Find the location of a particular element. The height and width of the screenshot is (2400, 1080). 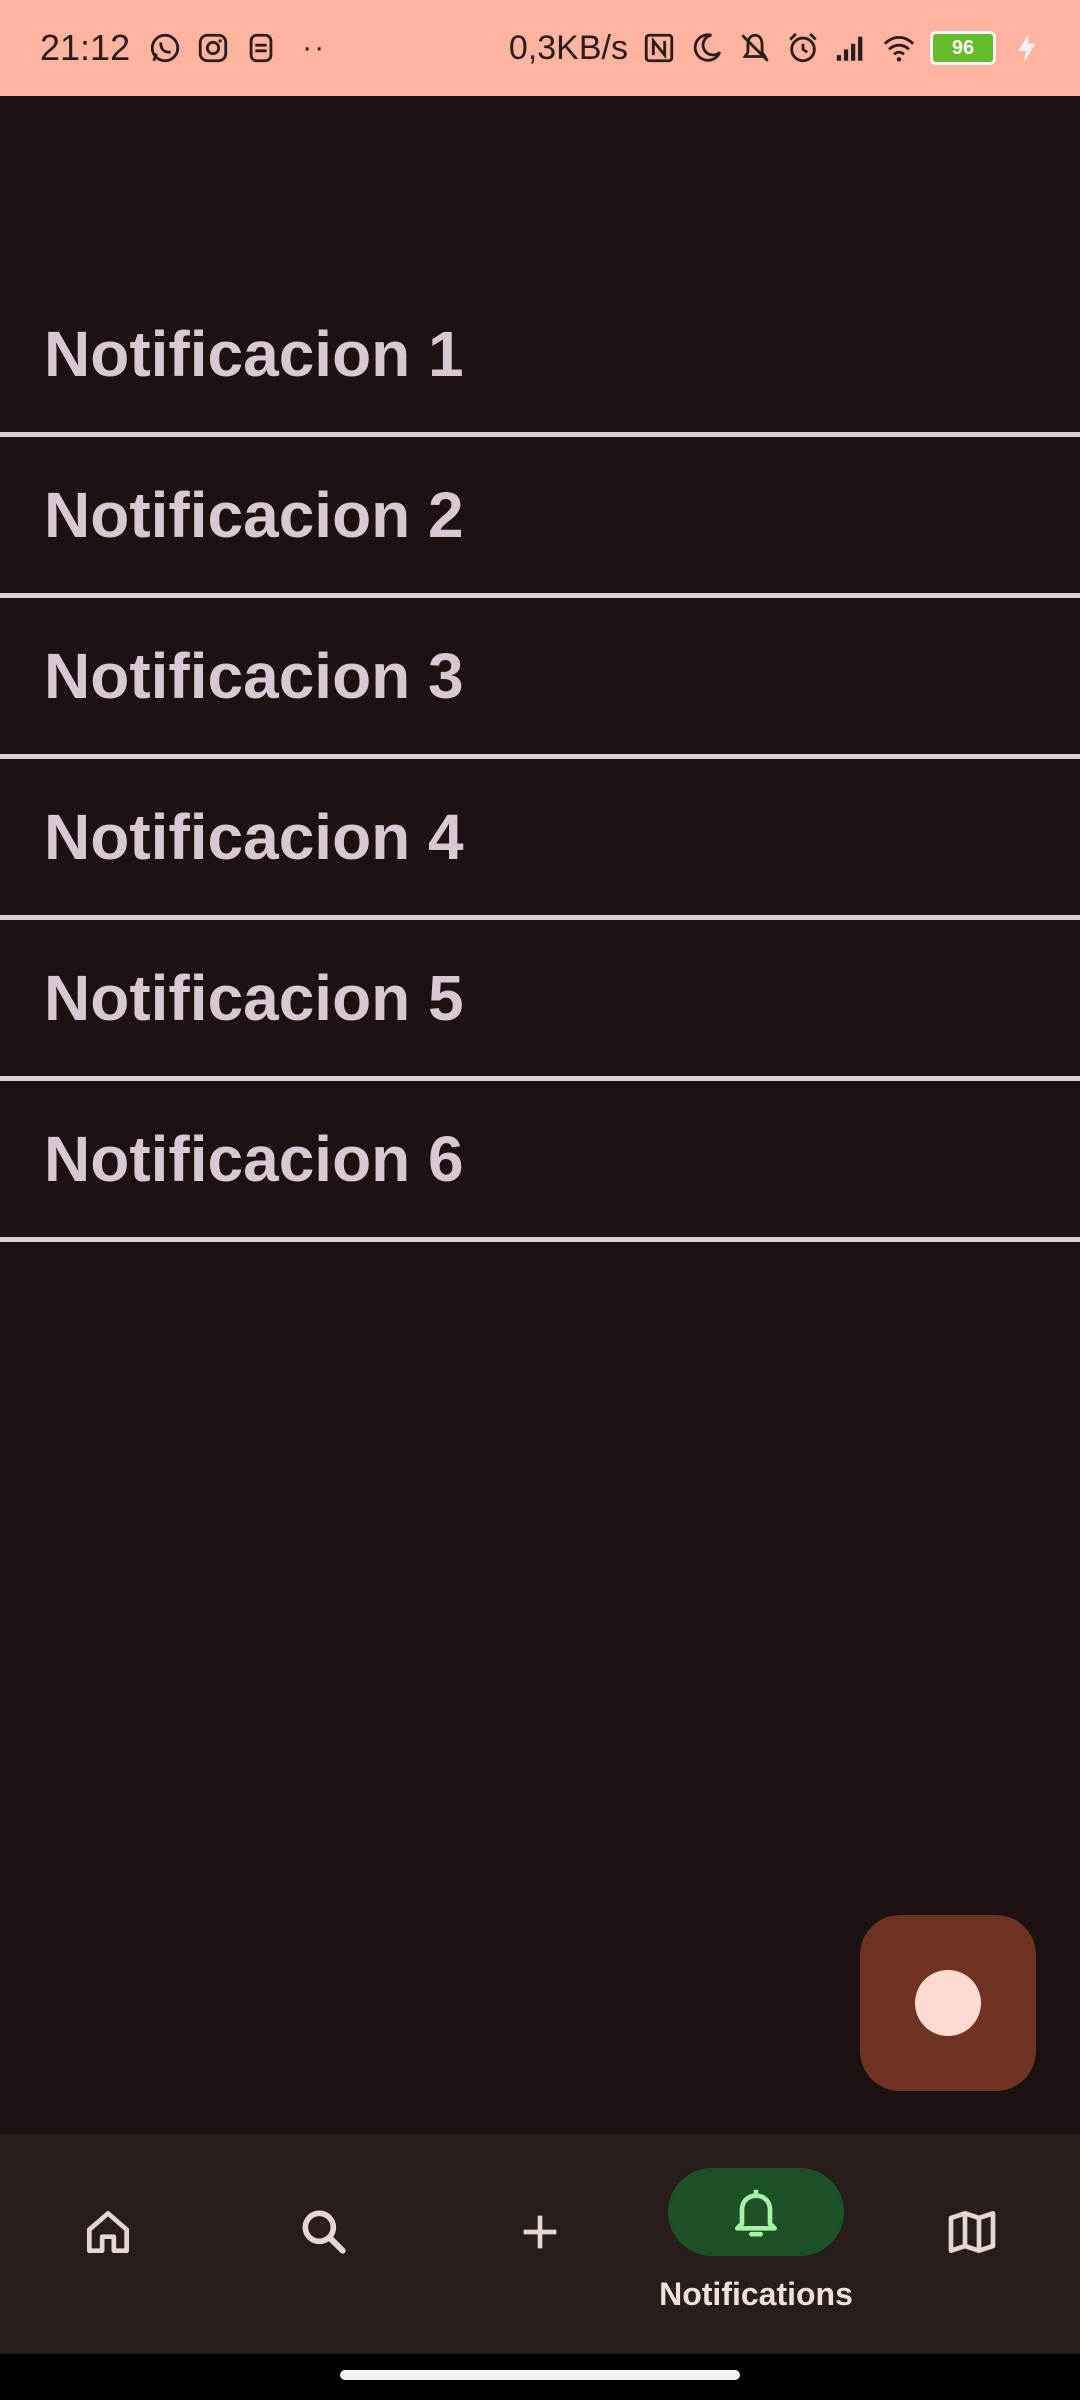

nav-active-indicator is located at coordinates (756, 2212).